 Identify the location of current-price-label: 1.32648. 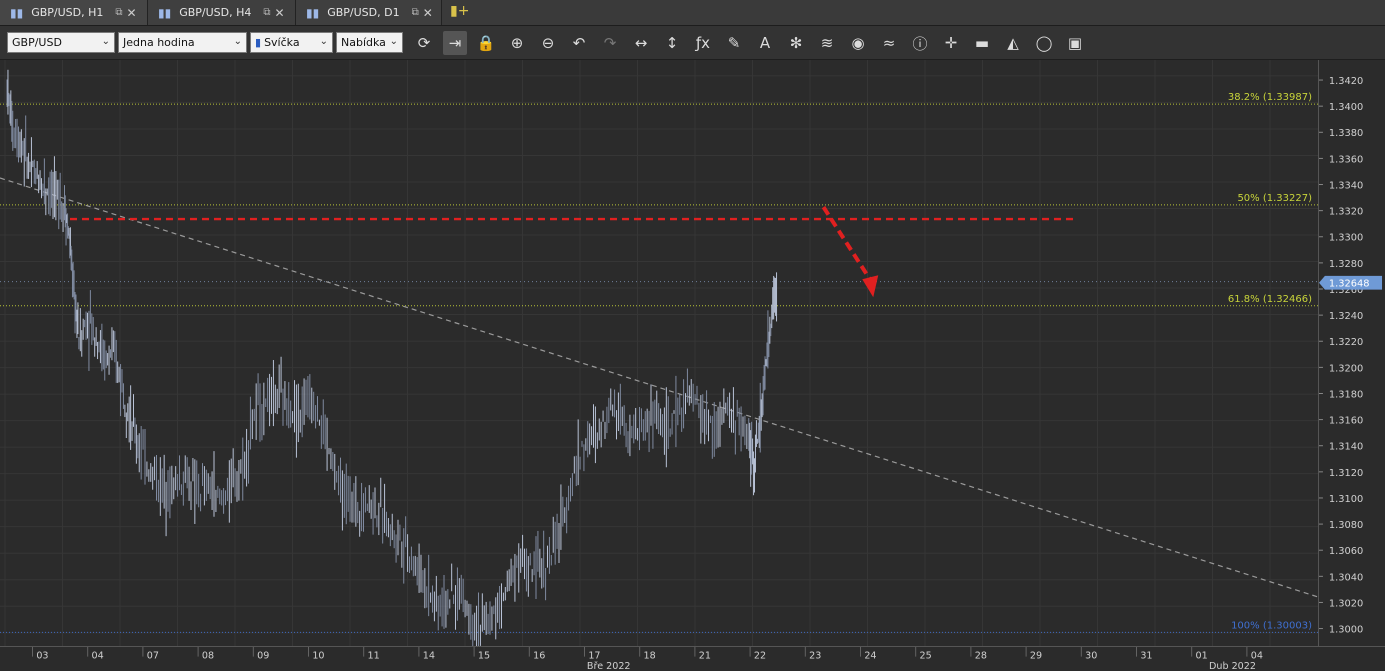
(1349, 284).